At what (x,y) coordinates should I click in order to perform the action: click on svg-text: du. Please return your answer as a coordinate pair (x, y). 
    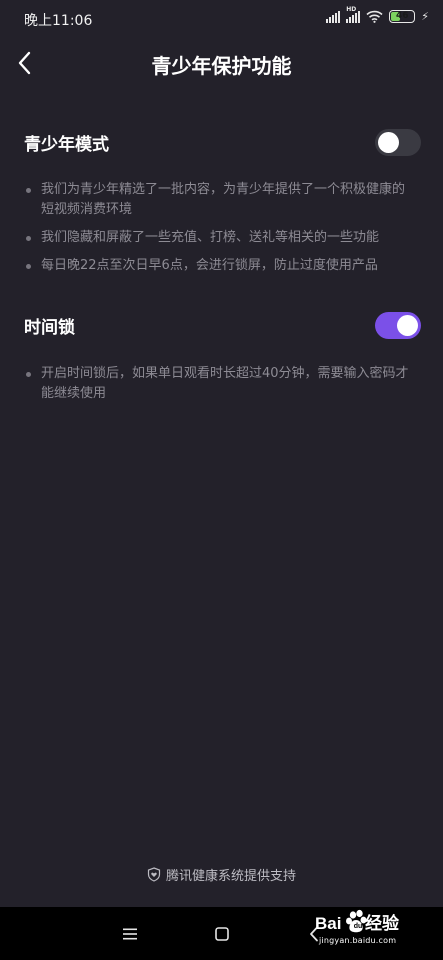
    Looking at the image, I should click on (358, 926).